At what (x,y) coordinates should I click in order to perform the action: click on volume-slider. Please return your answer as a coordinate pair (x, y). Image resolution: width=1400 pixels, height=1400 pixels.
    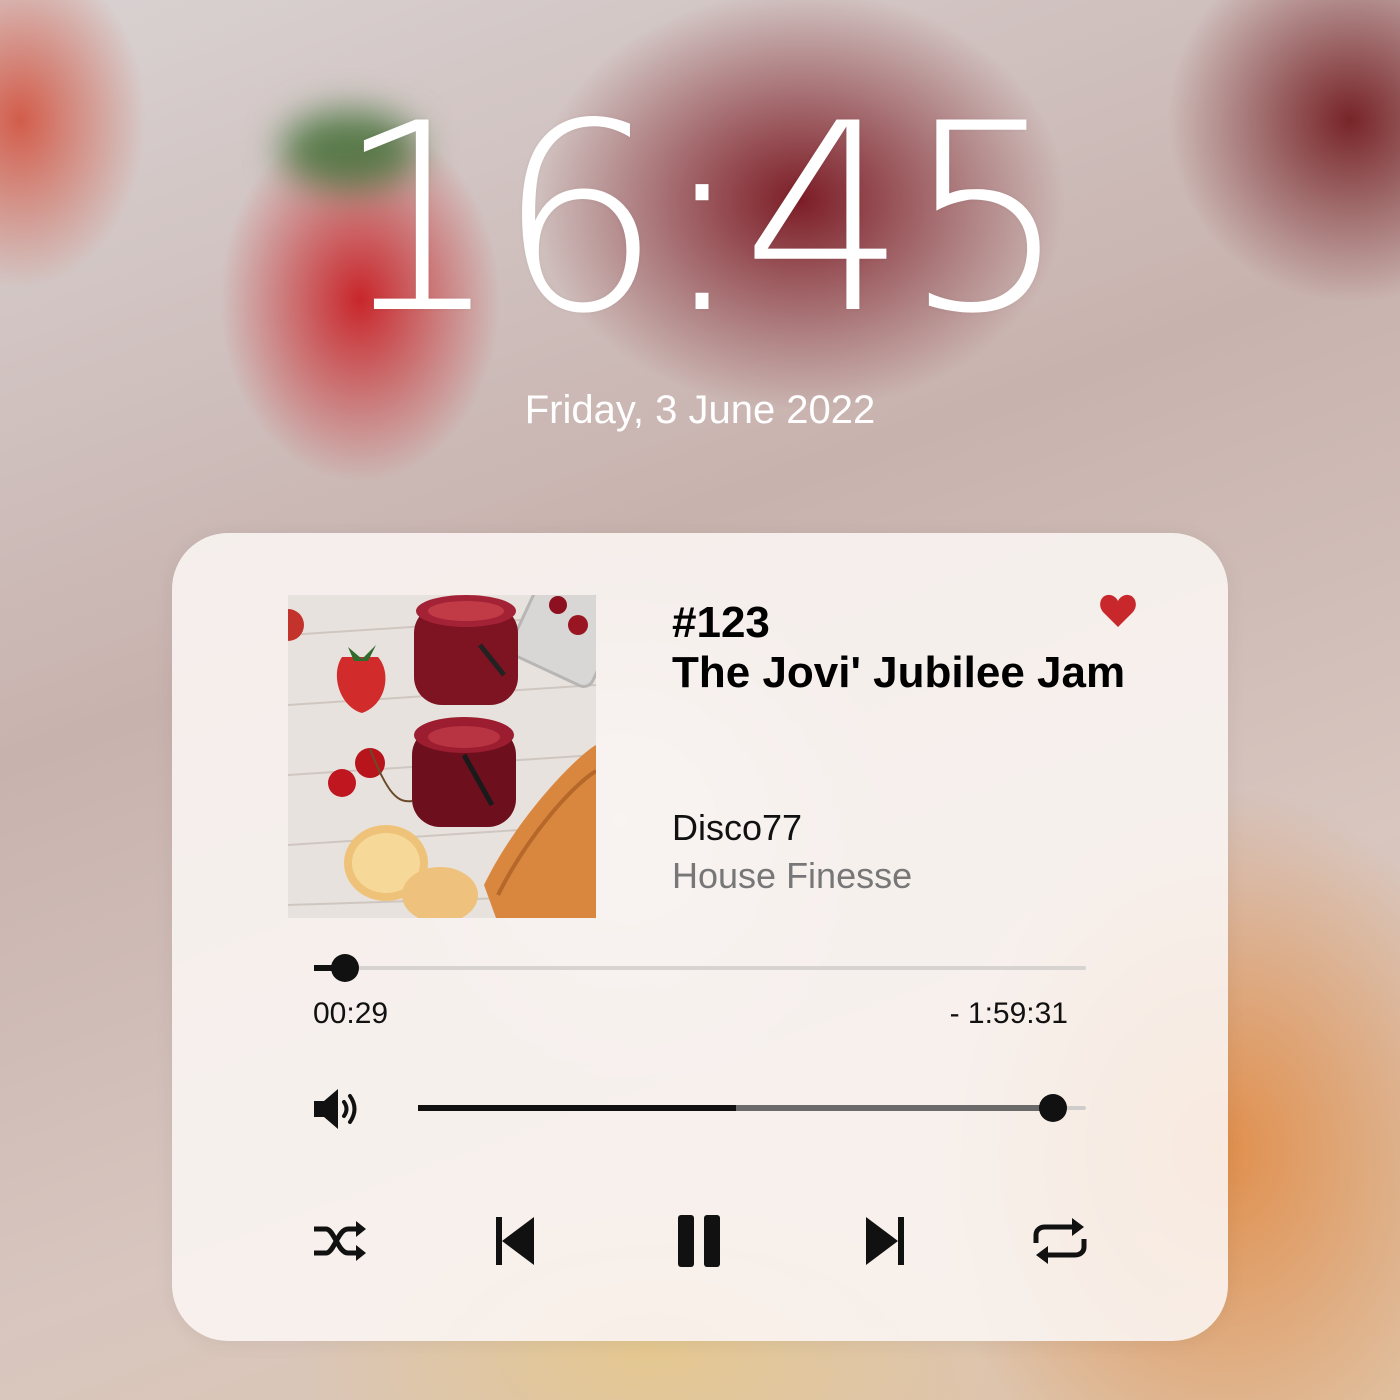
    Looking at the image, I should click on (752, 1108).